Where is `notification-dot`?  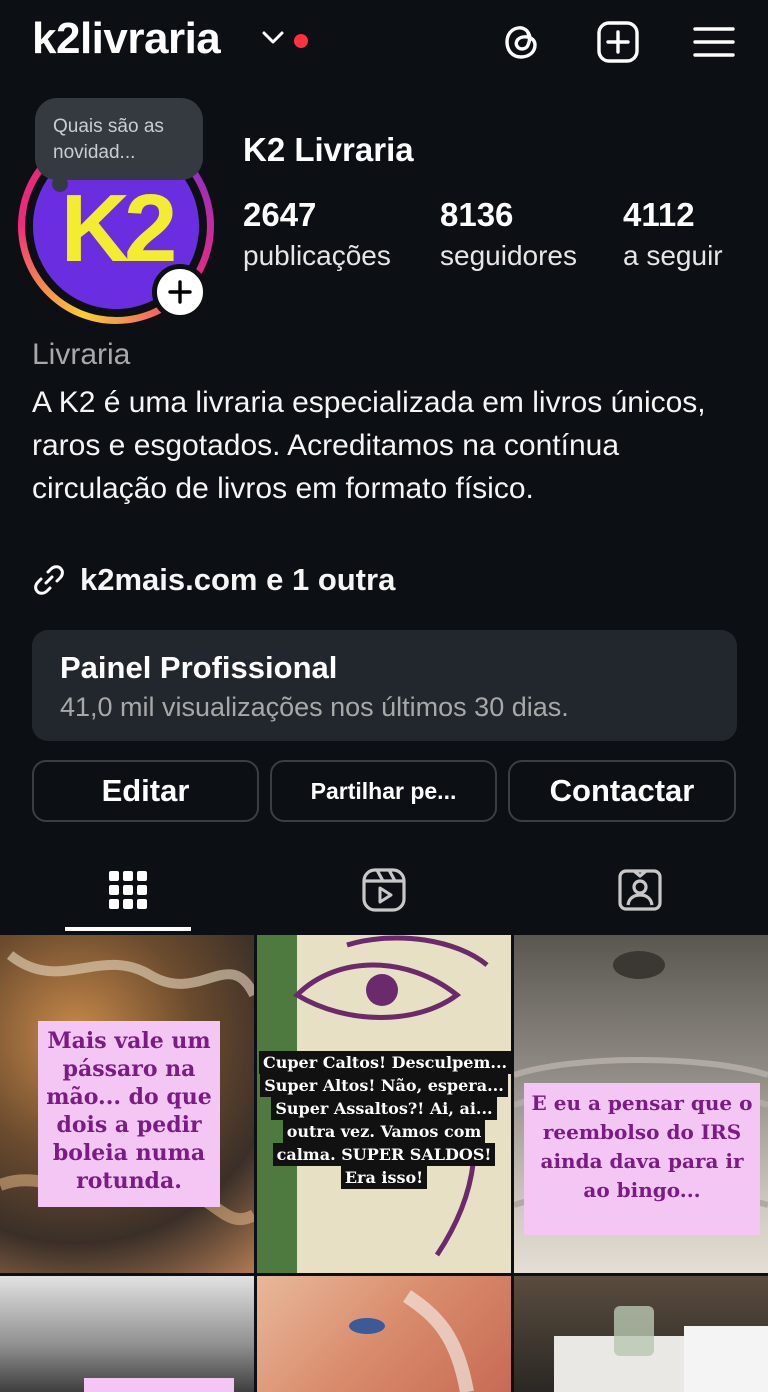
notification-dot is located at coordinates (301, 41).